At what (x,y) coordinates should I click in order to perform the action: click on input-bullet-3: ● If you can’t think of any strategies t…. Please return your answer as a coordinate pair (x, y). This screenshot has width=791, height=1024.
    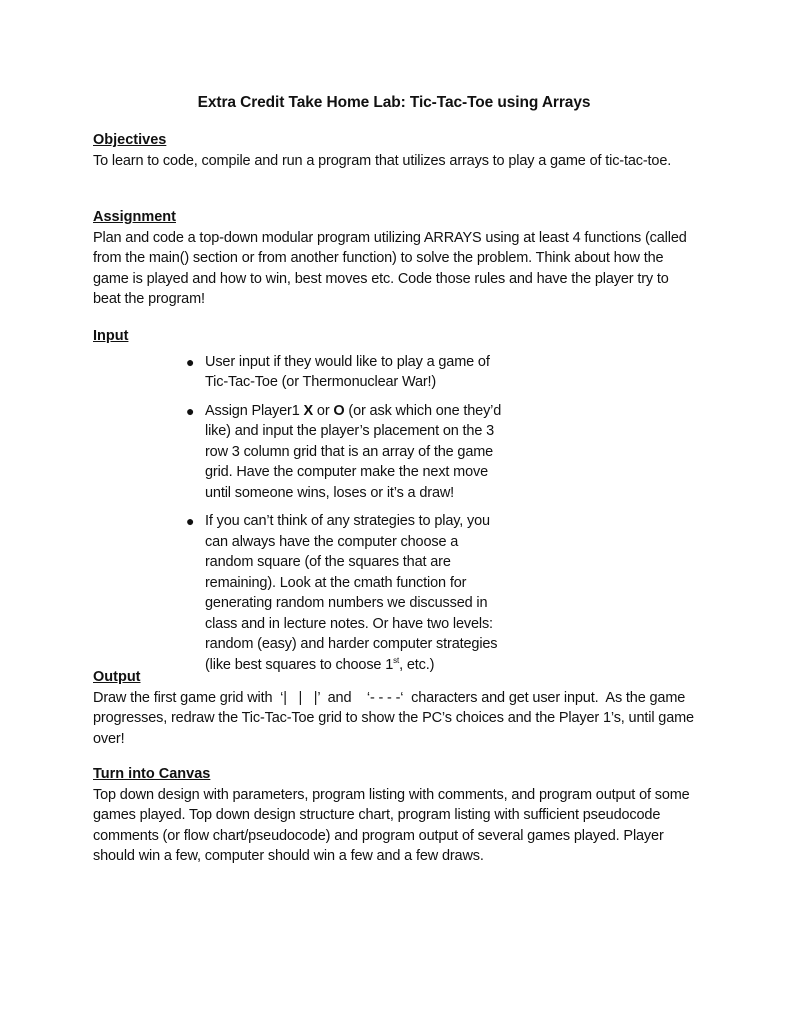
    Looking at the image, I should click on (301, 593).